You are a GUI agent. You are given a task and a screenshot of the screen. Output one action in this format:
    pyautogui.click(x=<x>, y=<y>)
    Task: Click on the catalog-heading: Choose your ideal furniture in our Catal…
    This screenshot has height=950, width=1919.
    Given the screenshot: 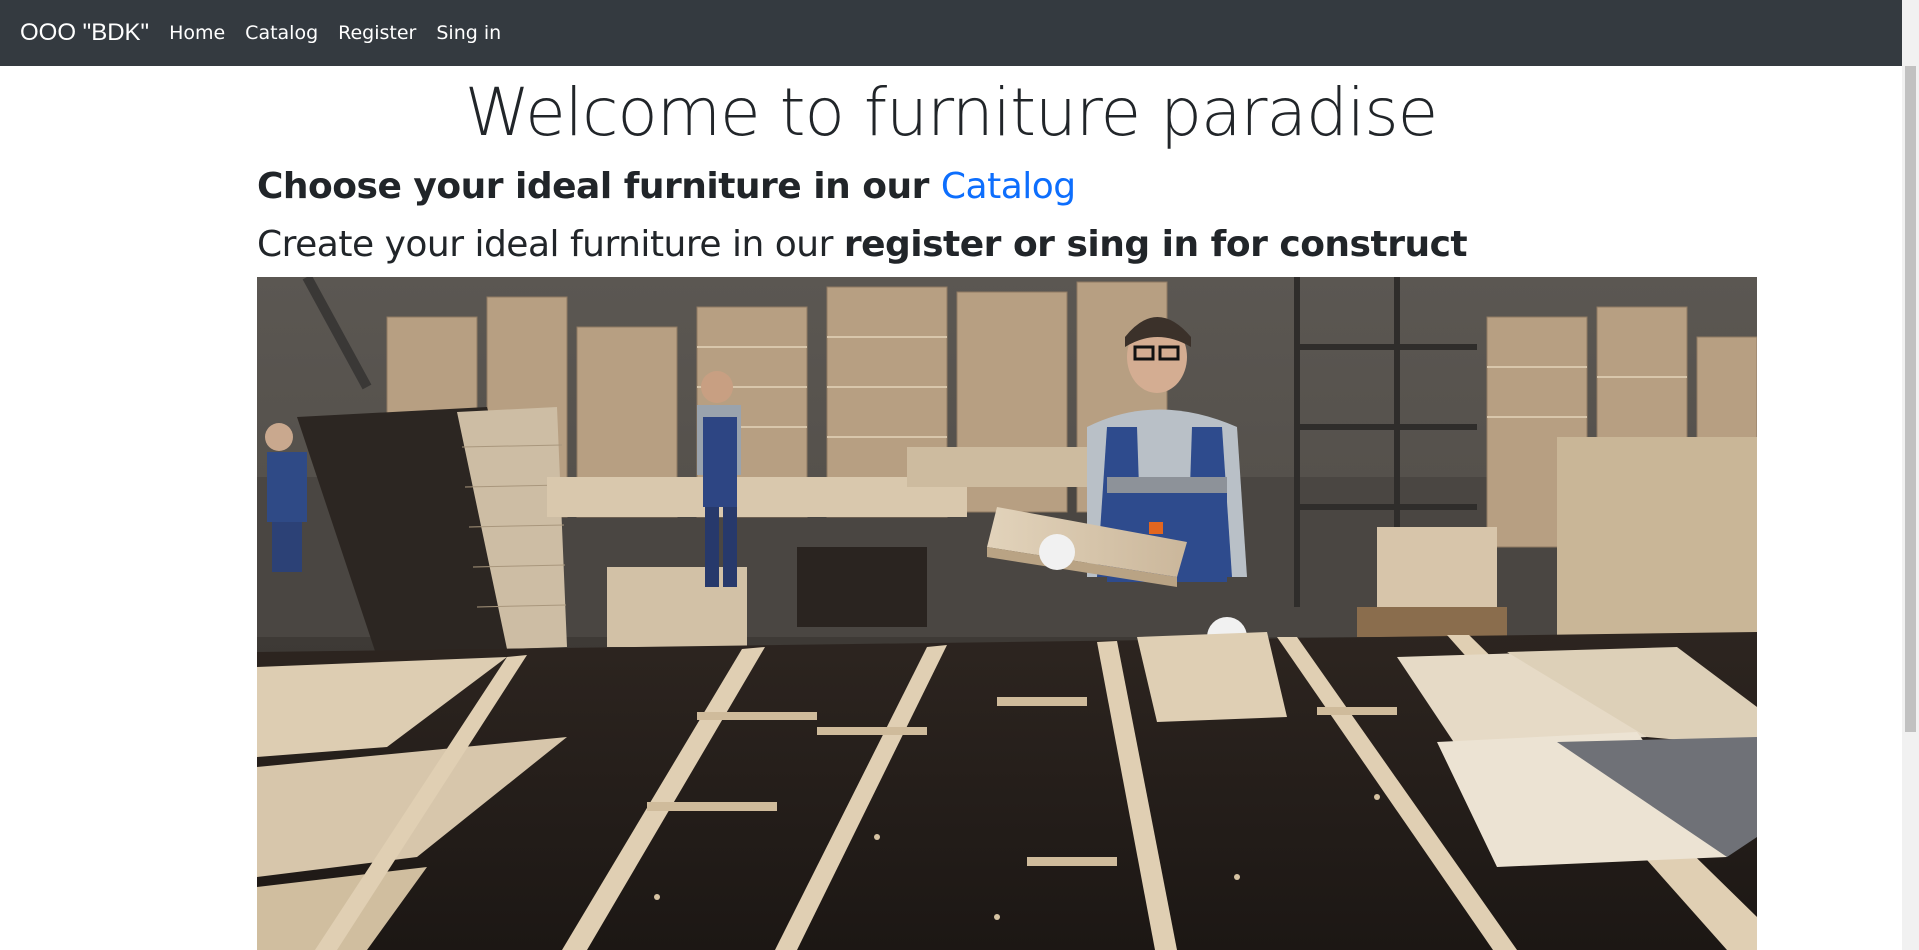 What is the action you would take?
    pyautogui.click(x=666, y=187)
    